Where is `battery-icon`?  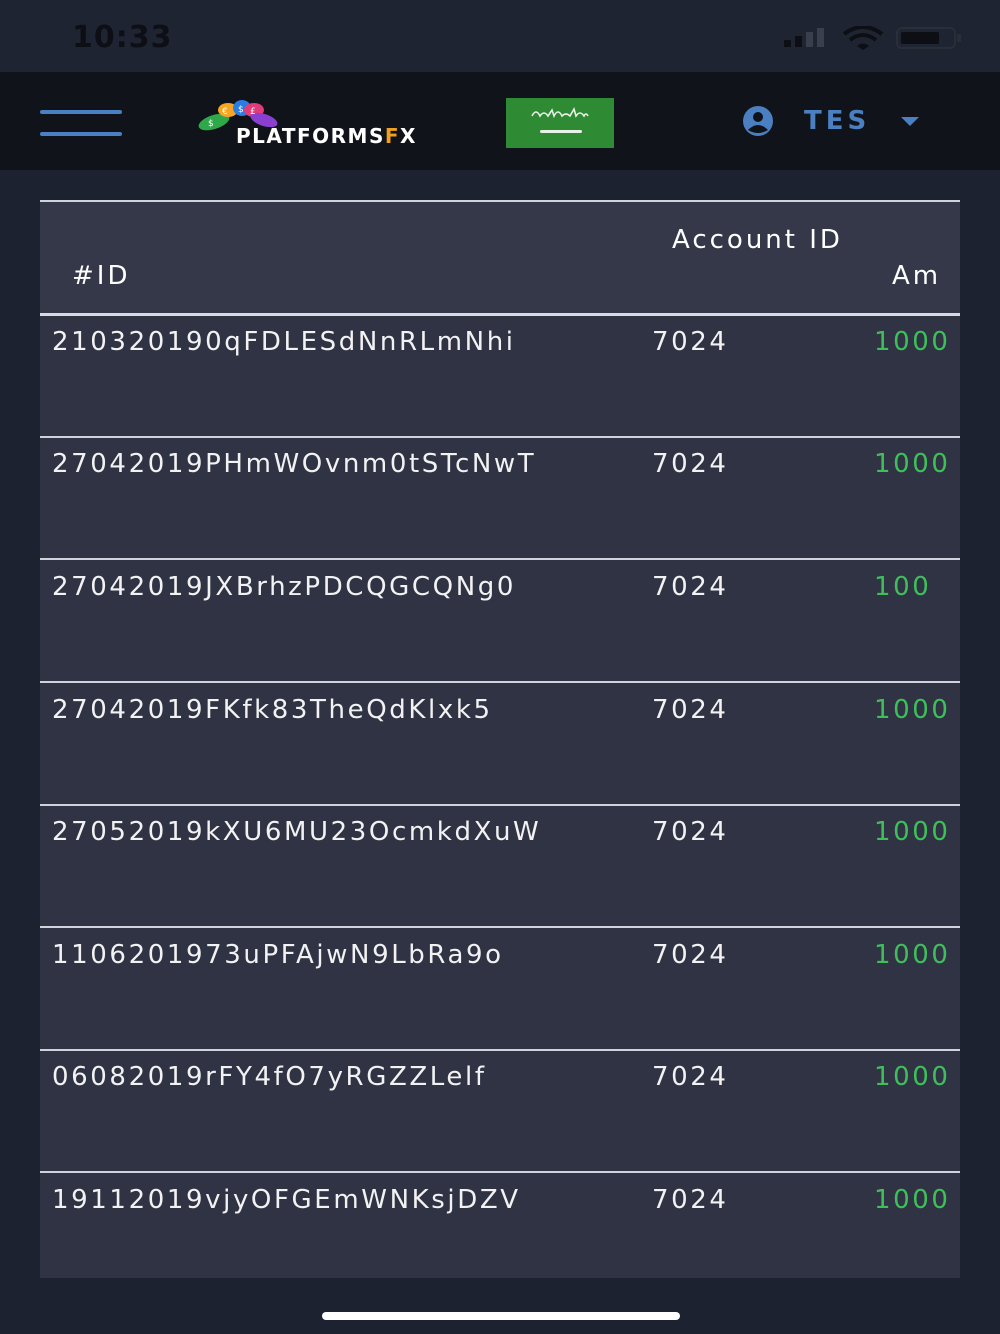
battery-icon is located at coordinates (928, 38).